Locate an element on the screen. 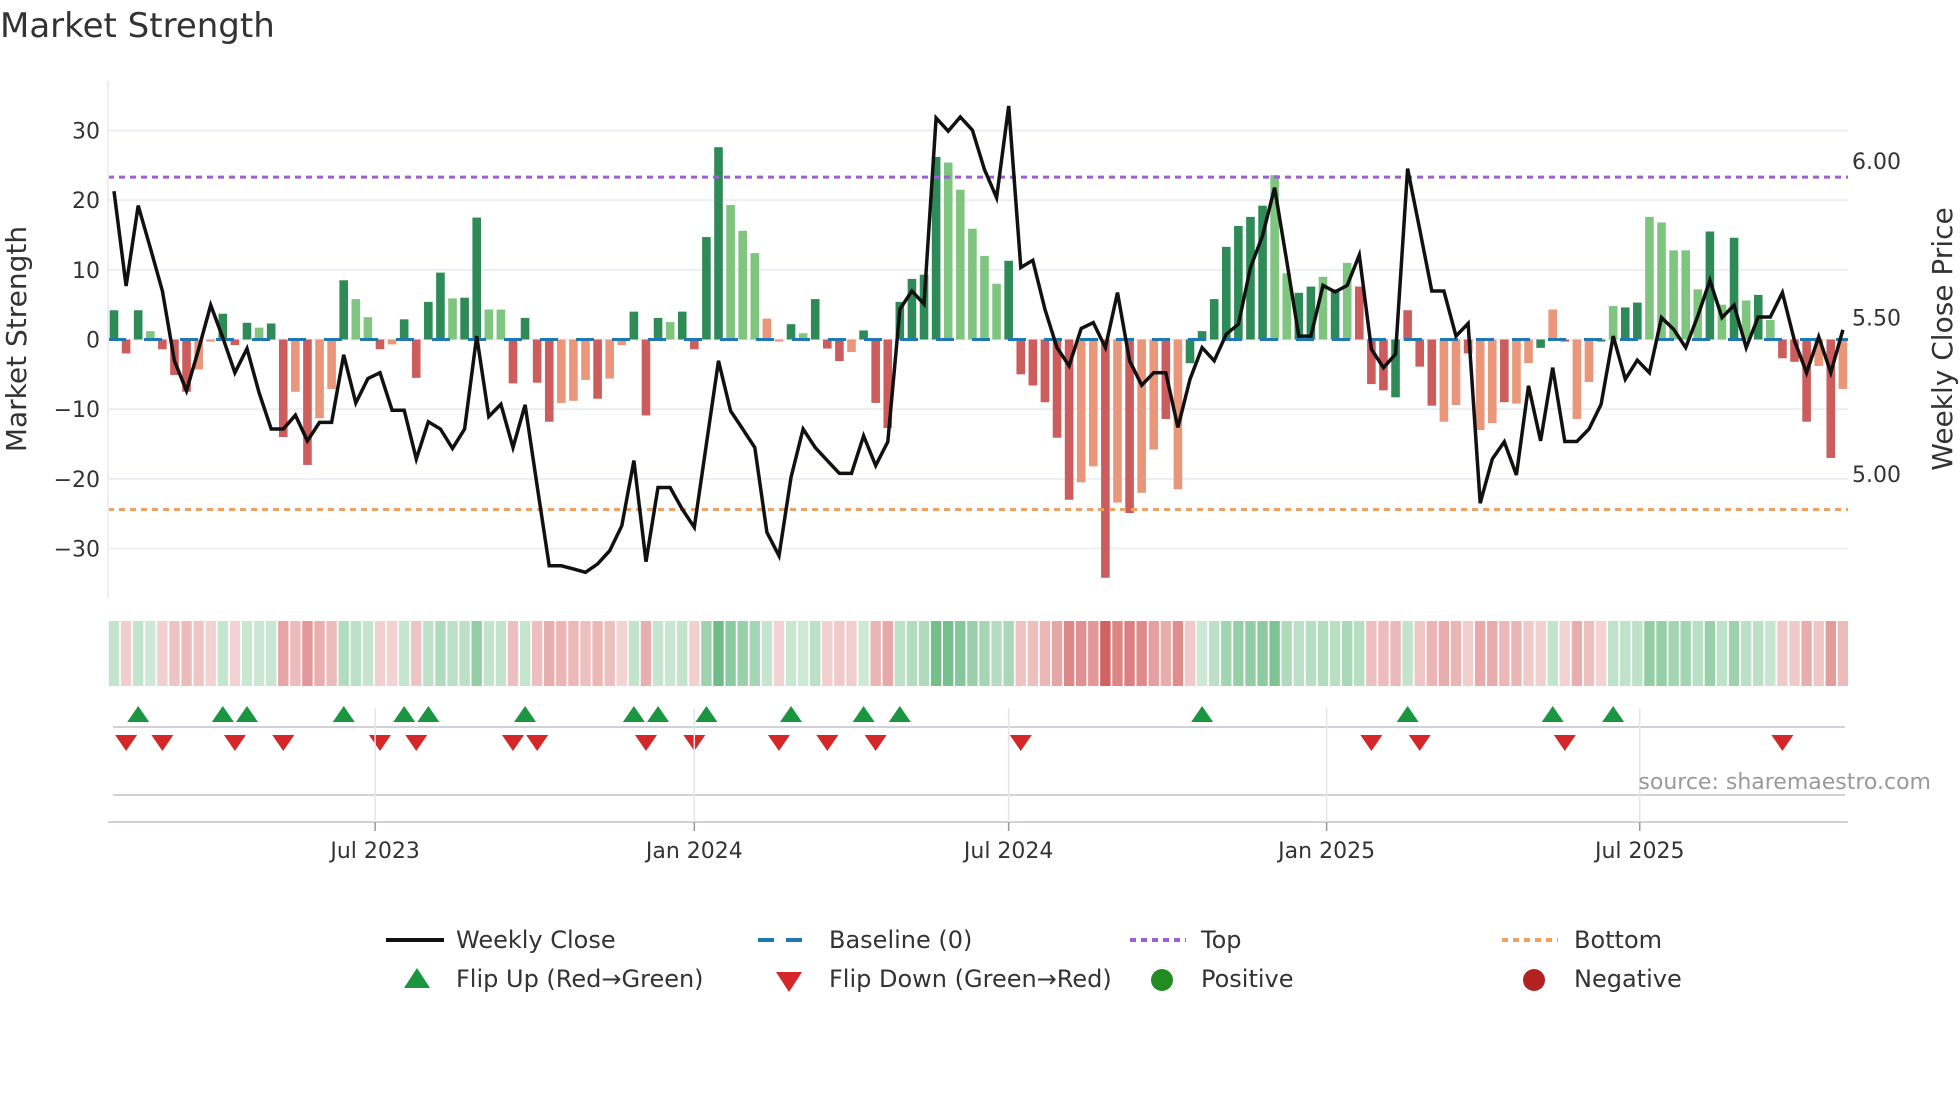 This screenshot has height=1102, width=1960. y-tick-label: 30 is located at coordinates (86, 131).